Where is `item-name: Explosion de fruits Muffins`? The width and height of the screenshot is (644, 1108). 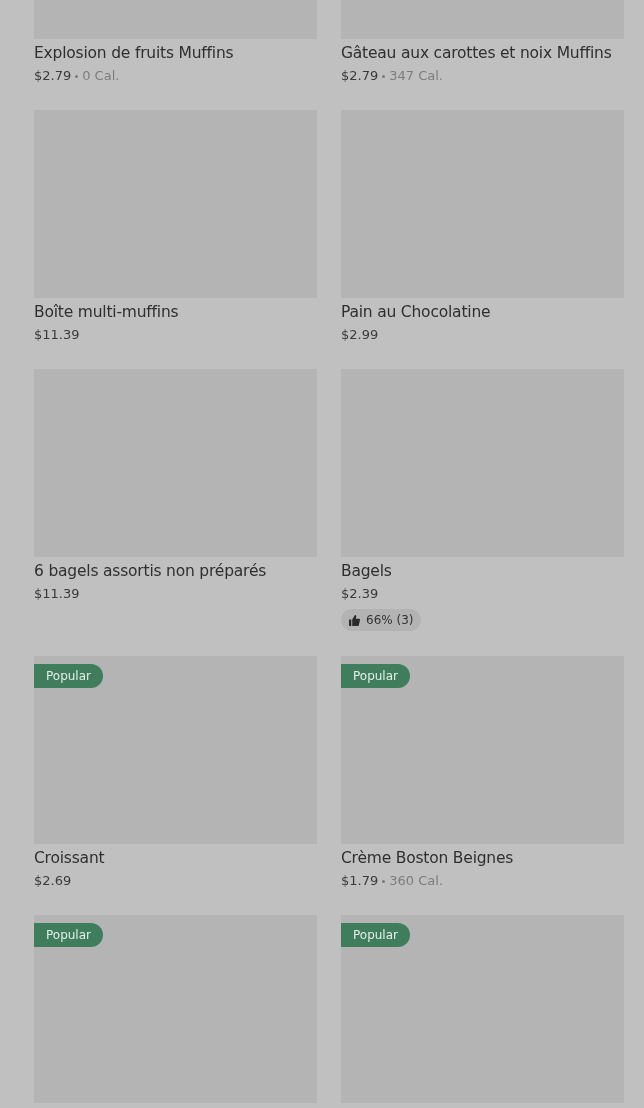
item-name: Explosion de fruits Muffins is located at coordinates (134, 53).